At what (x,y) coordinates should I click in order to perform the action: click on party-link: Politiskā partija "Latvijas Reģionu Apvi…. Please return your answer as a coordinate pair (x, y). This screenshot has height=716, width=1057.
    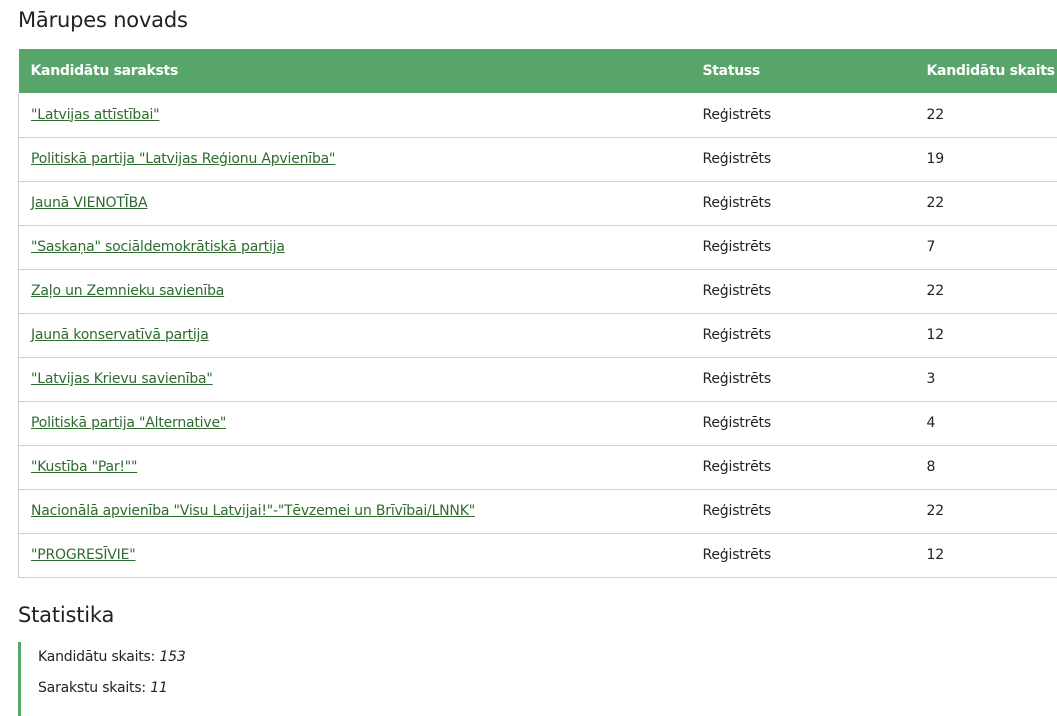
    Looking at the image, I should click on (183, 159).